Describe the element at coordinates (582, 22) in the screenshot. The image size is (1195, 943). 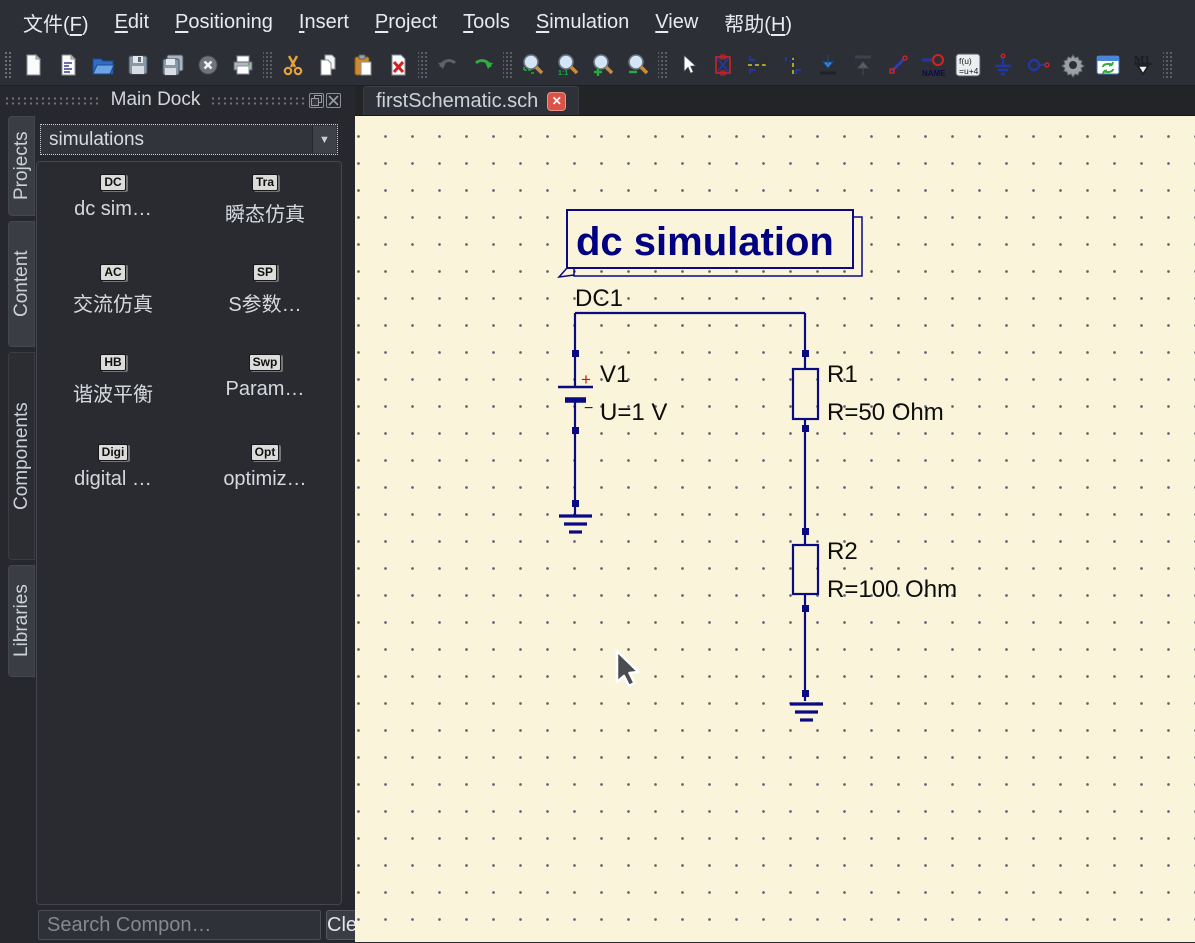
I see `menu-simulation: Simulation` at that location.